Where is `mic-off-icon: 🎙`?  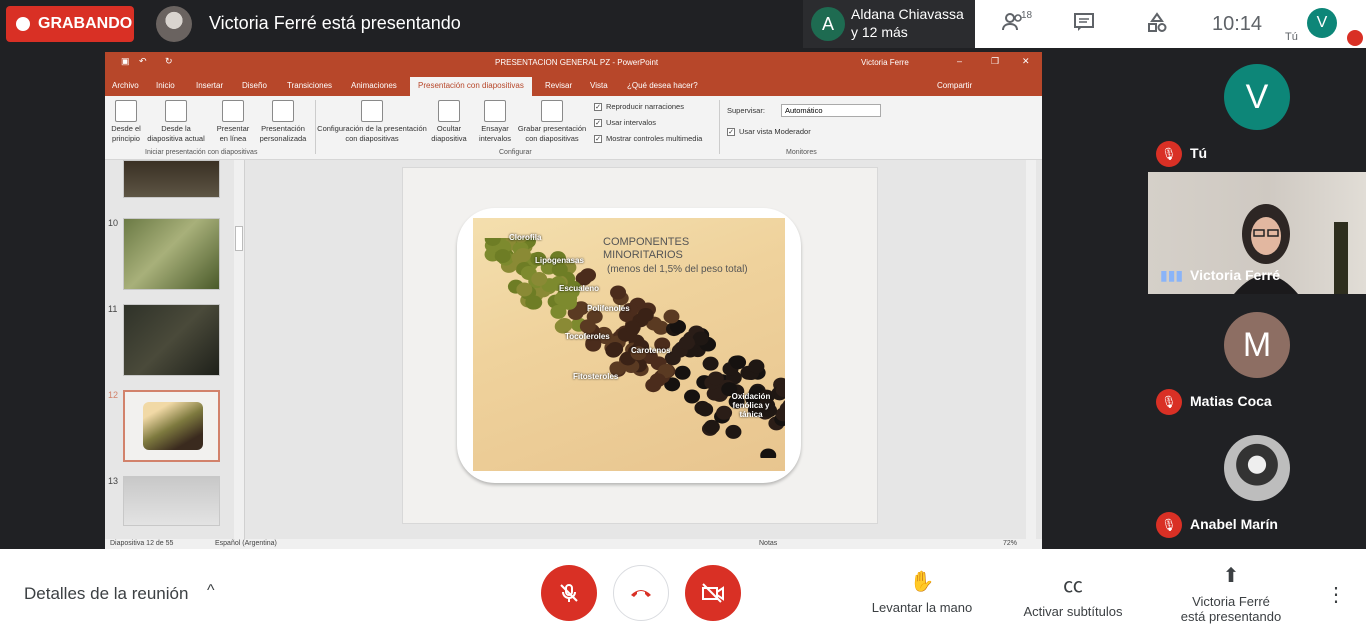 mic-off-icon: 🎙 is located at coordinates (1169, 525).